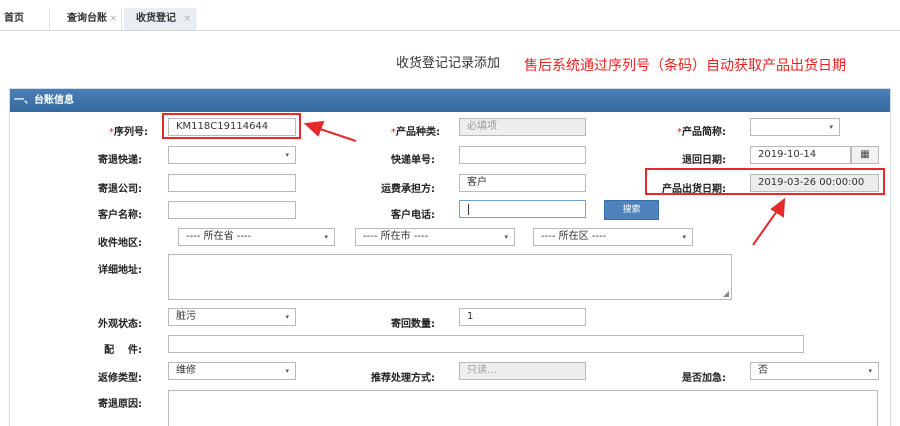 The height and width of the screenshot is (426, 900). Describe the element at coordinates (338, 135) in the screenshot. I see `serial-arrow` at that location.